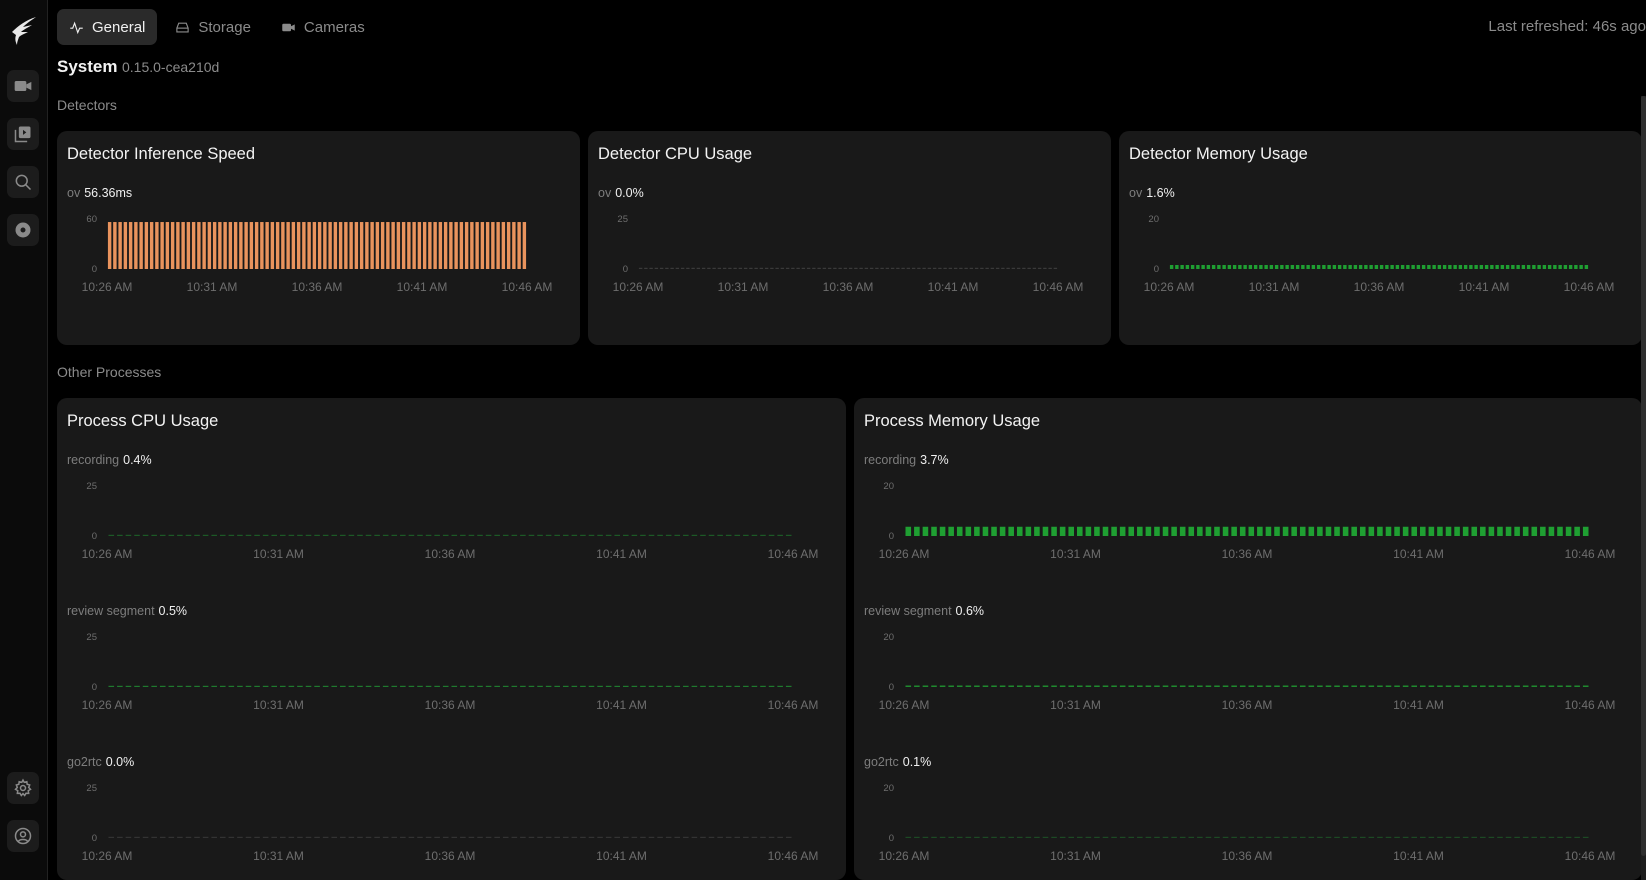  What do you see at coordinates (323, 27) in the screenshot?
I see `tab-cameras: Cameras` at bounding box center [323, 27].